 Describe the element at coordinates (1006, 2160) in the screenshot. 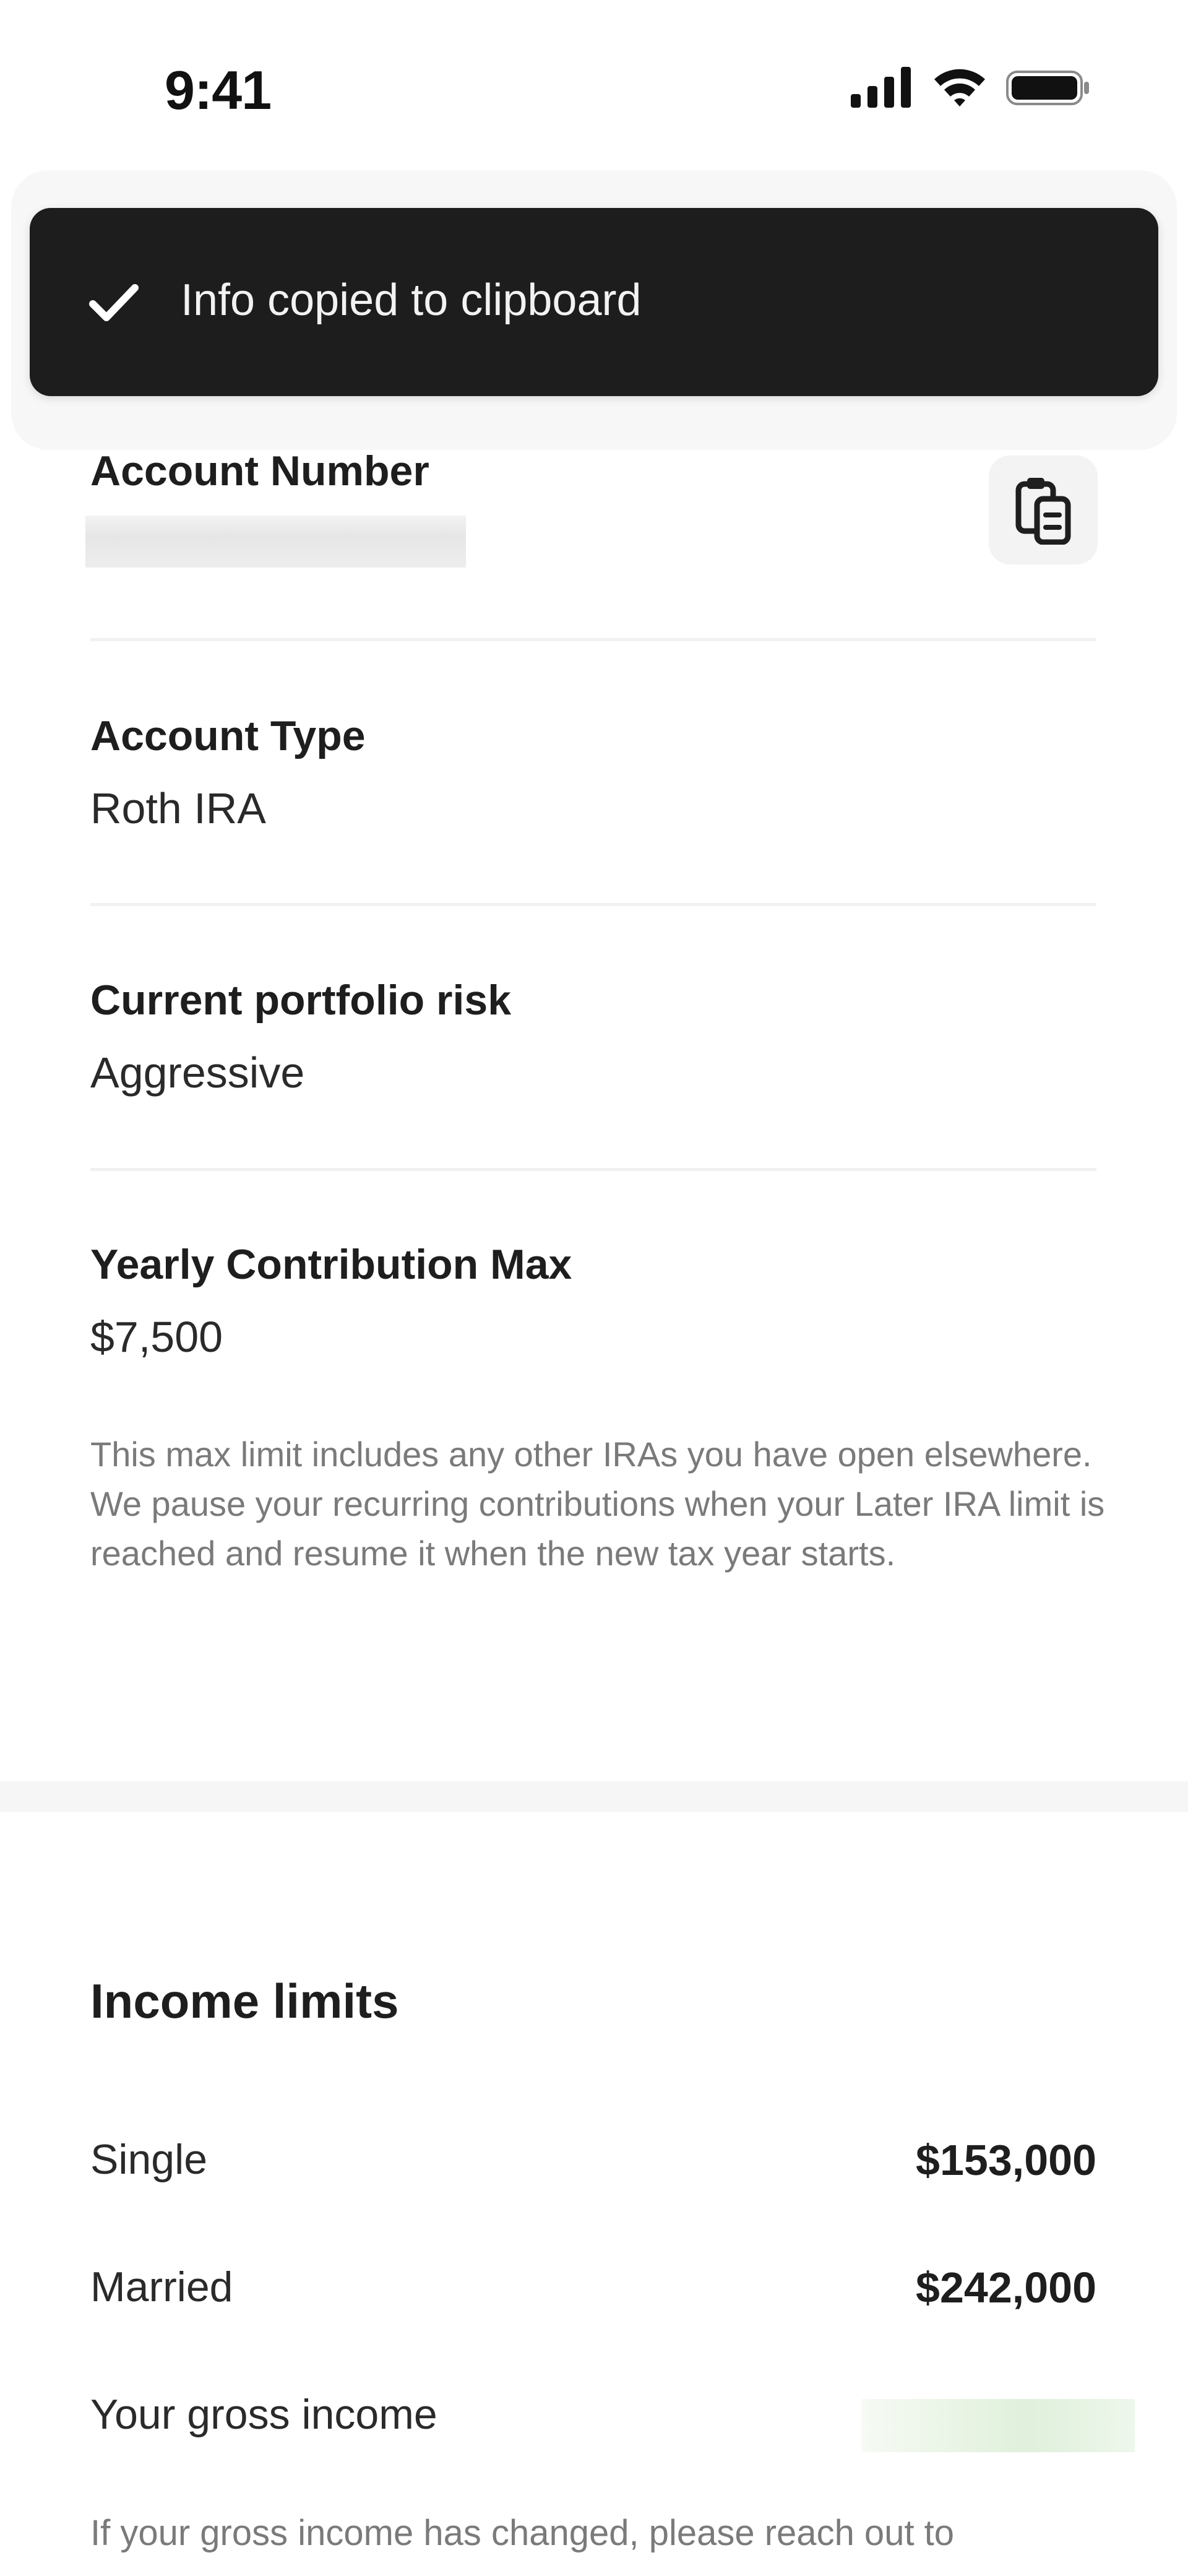

I see `income-row-value: $153,000` at that location.